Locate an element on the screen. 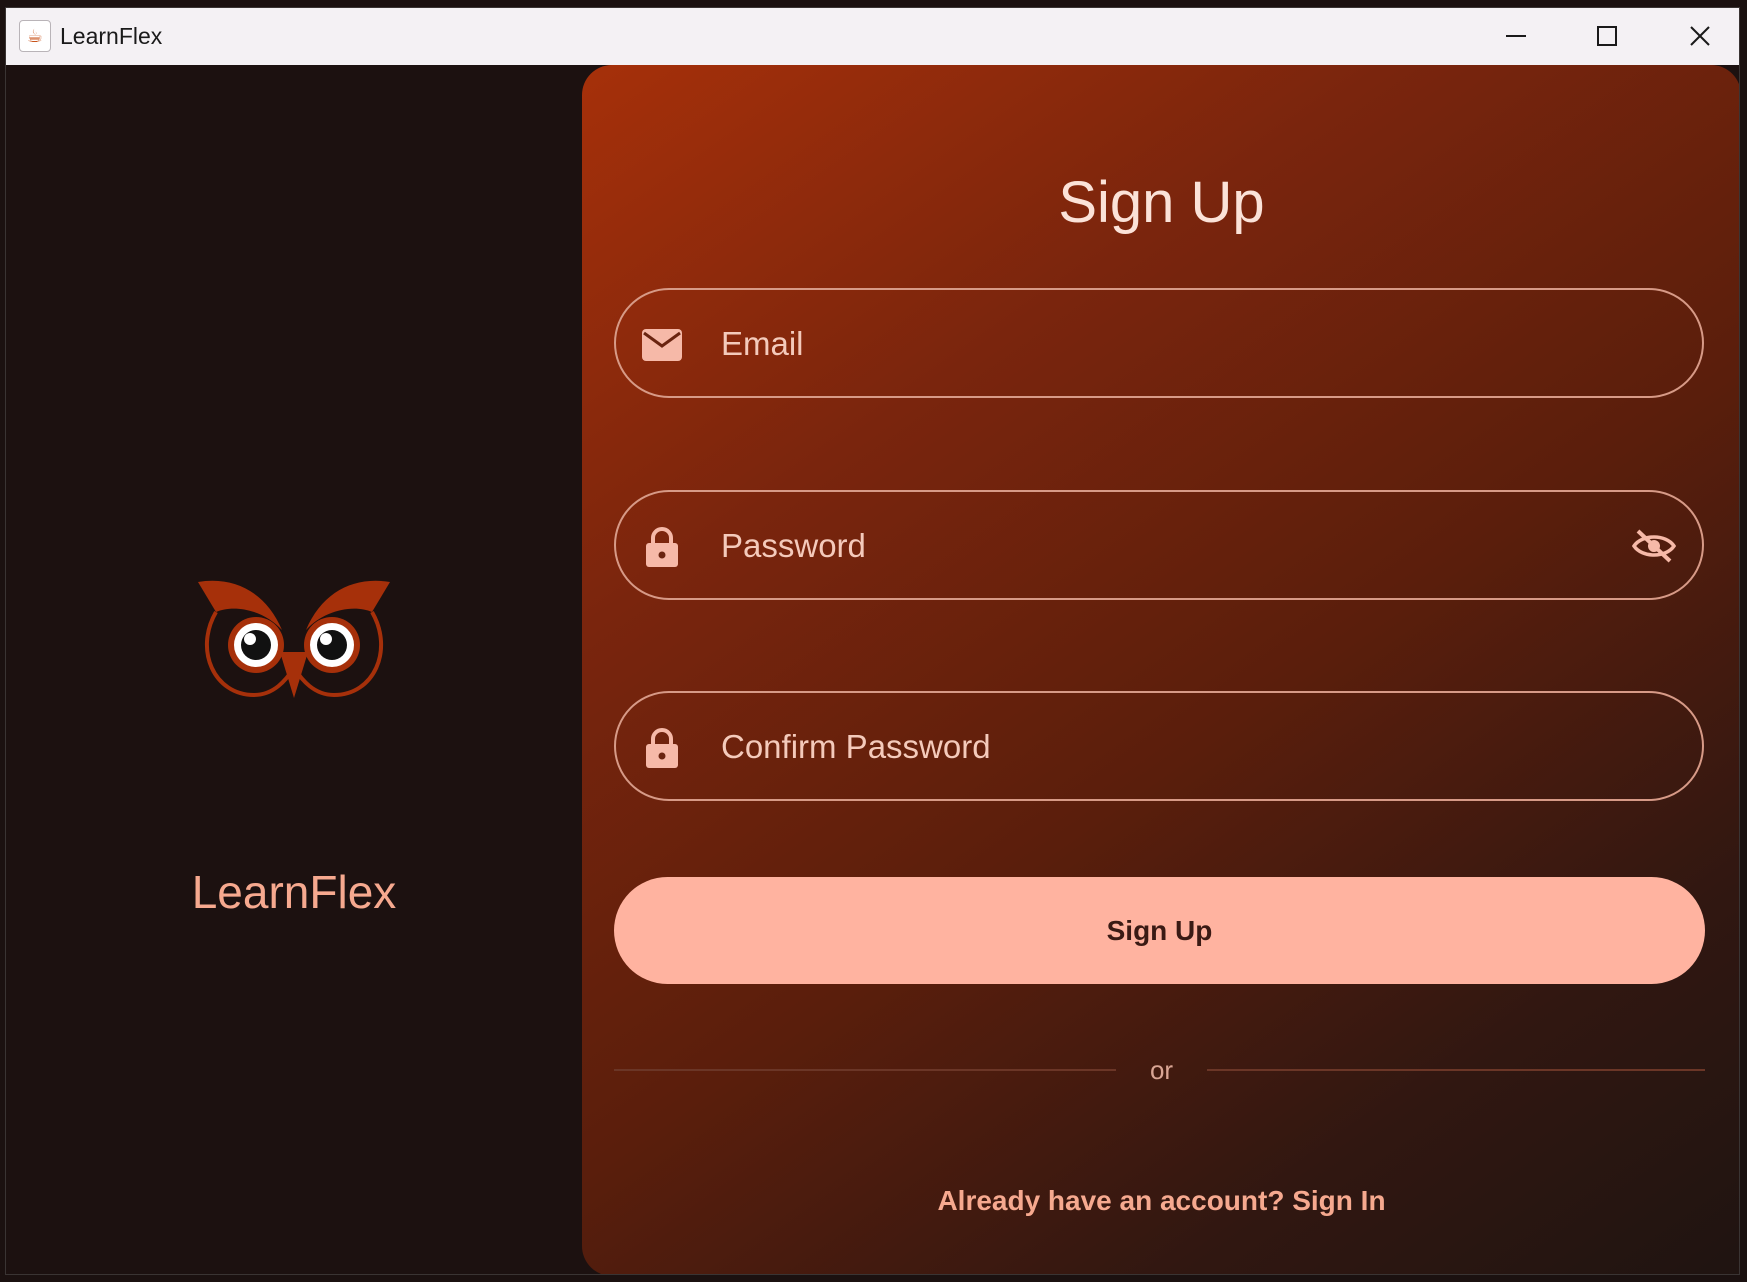  password-input is located at coordinates (1121, 546).